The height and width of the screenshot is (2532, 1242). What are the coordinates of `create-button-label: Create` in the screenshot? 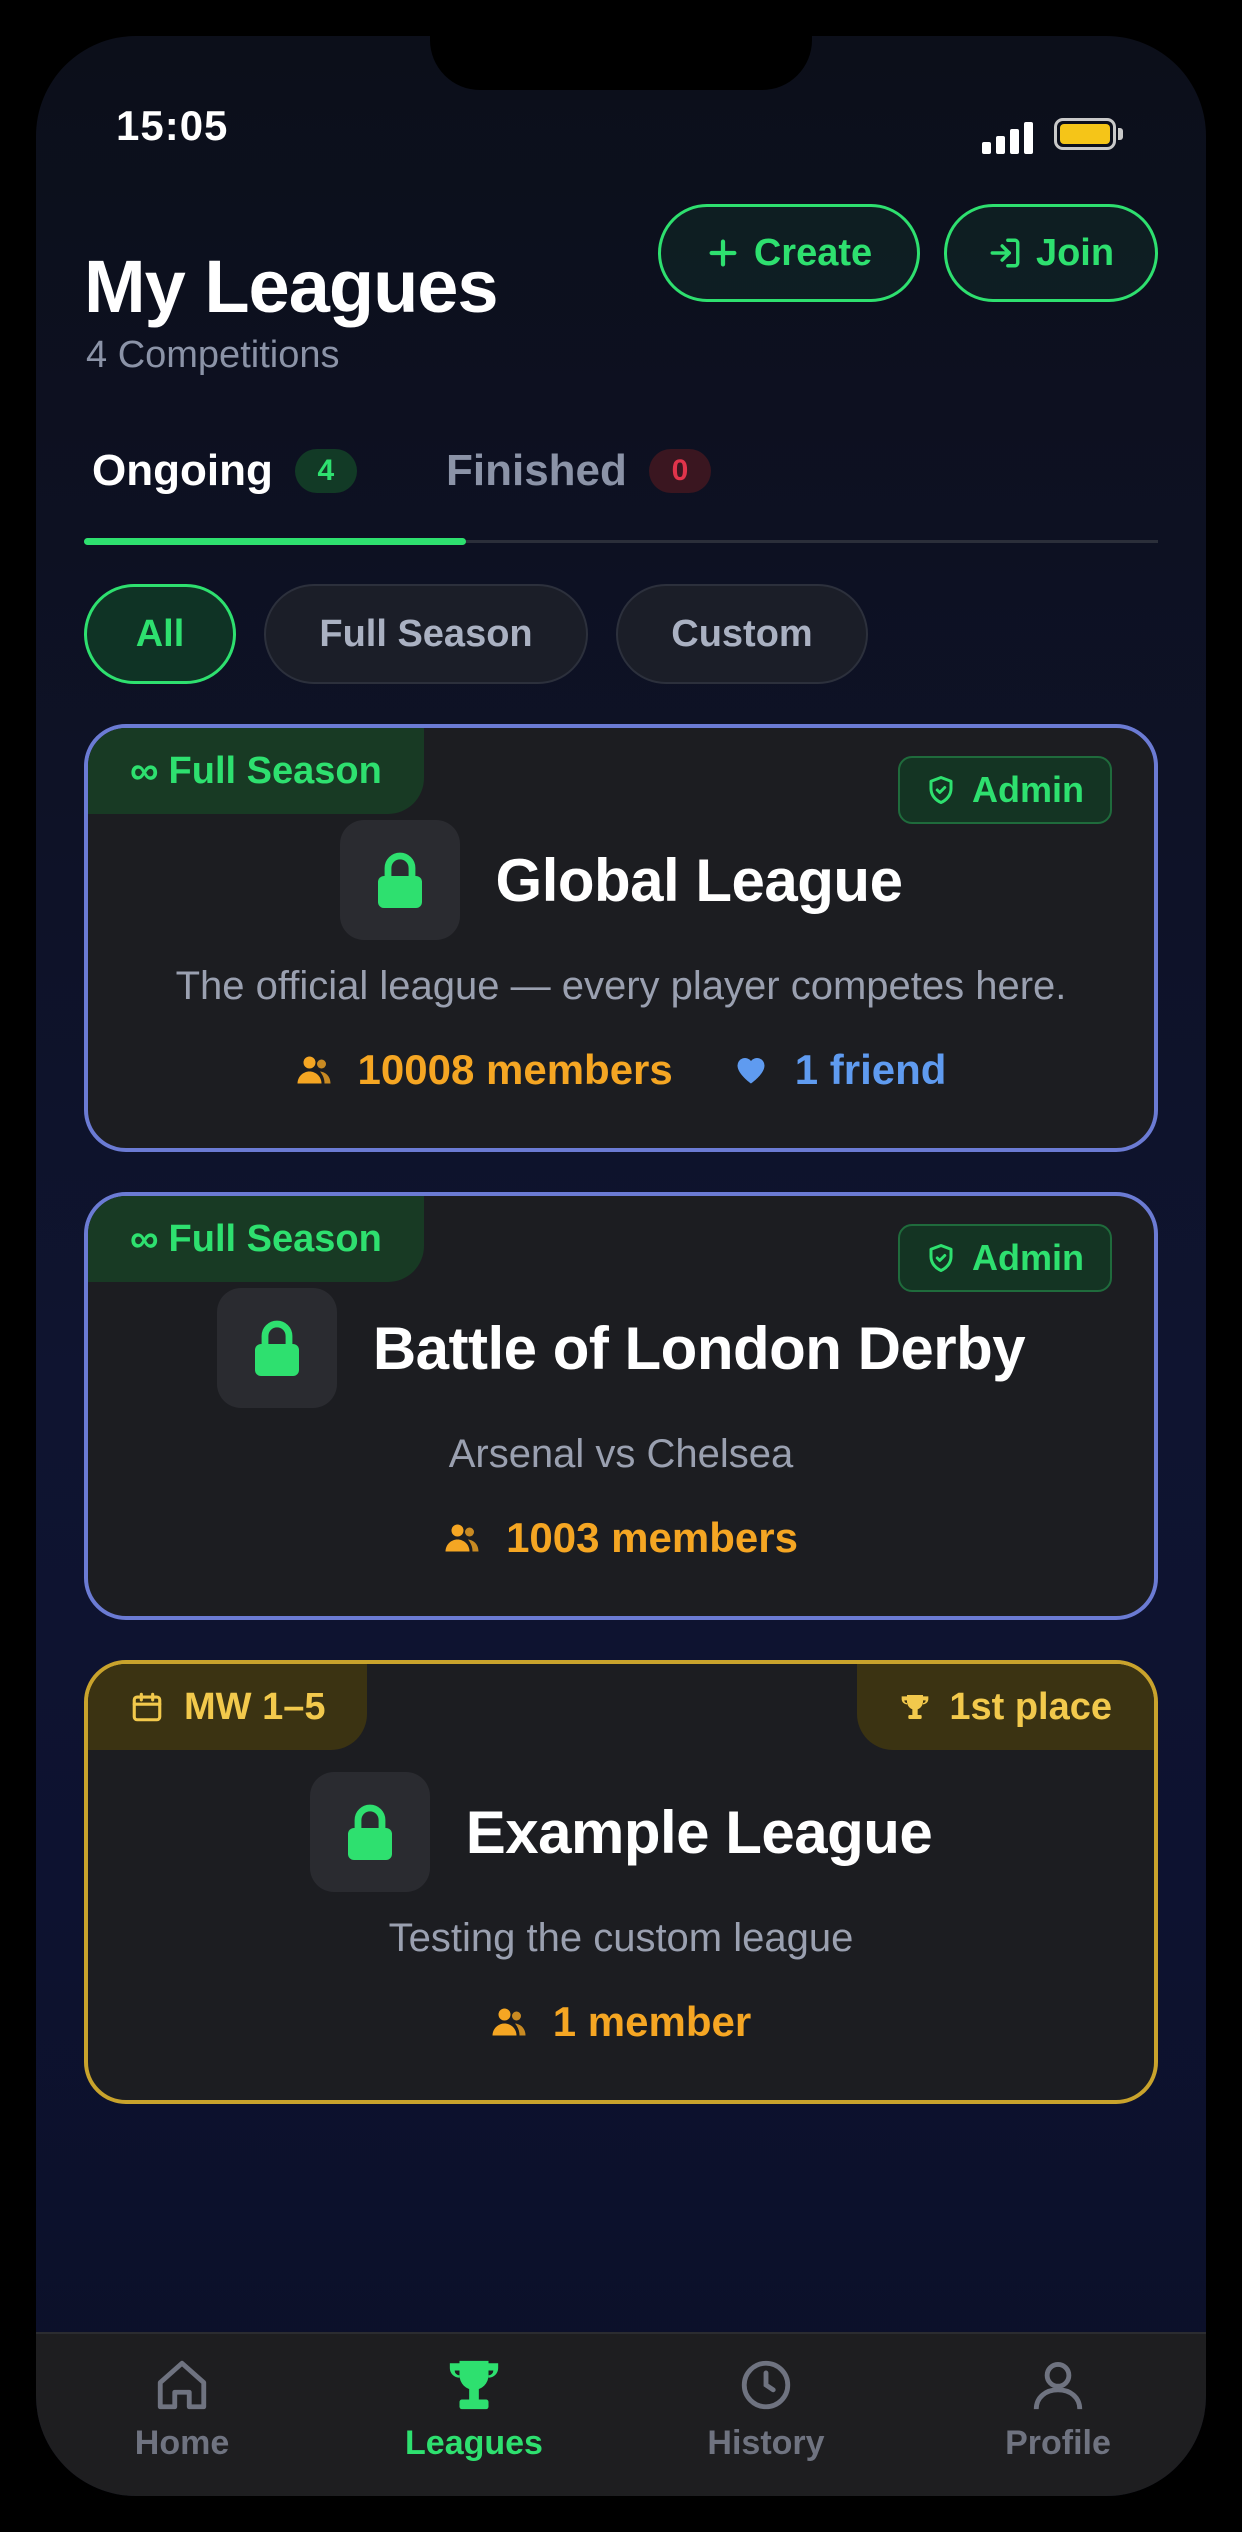 It's located at (813, 252).